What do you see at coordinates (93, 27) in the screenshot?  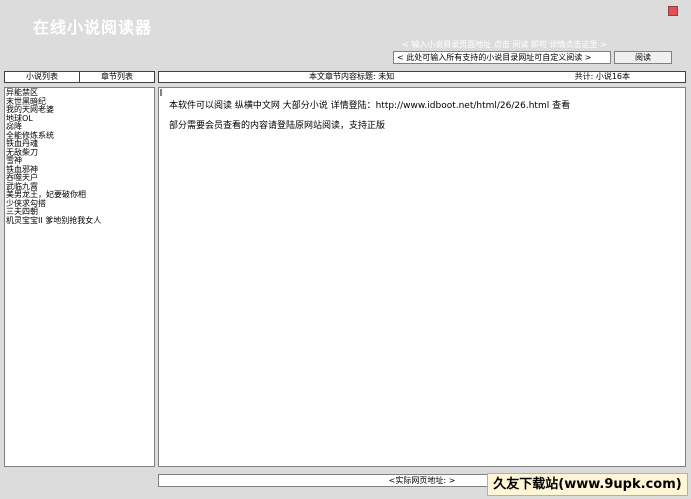 I see `app-title: 在线小说阅读器` at bounding box center [93, 27].